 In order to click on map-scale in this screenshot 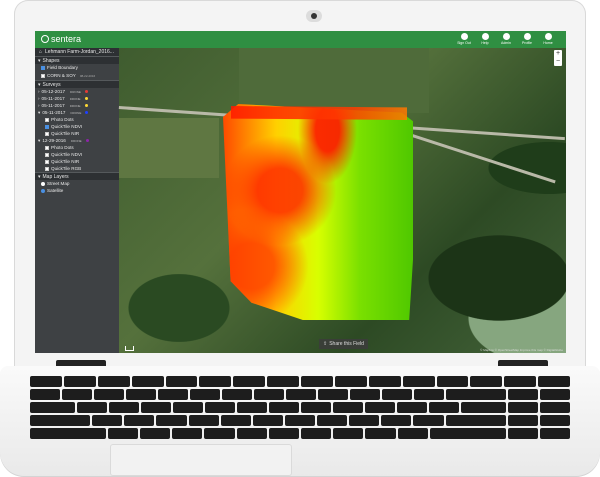, I will do `click(130, 348)`.